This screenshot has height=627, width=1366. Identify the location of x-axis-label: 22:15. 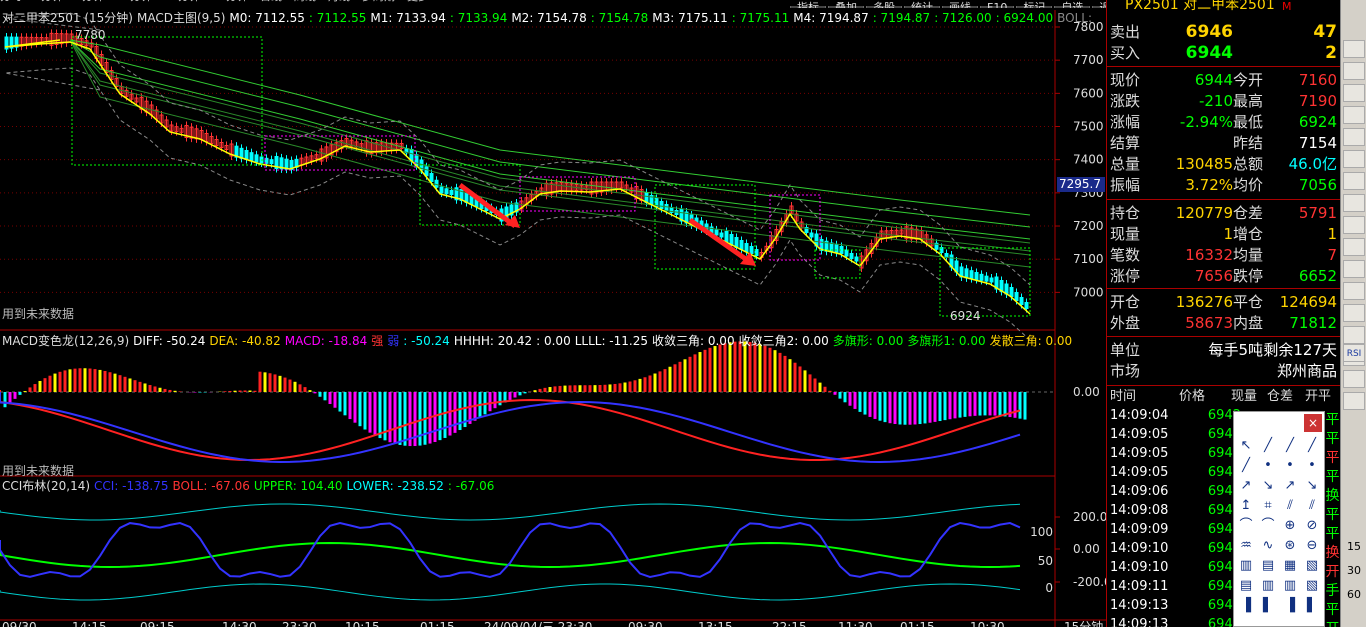
(789, 623).